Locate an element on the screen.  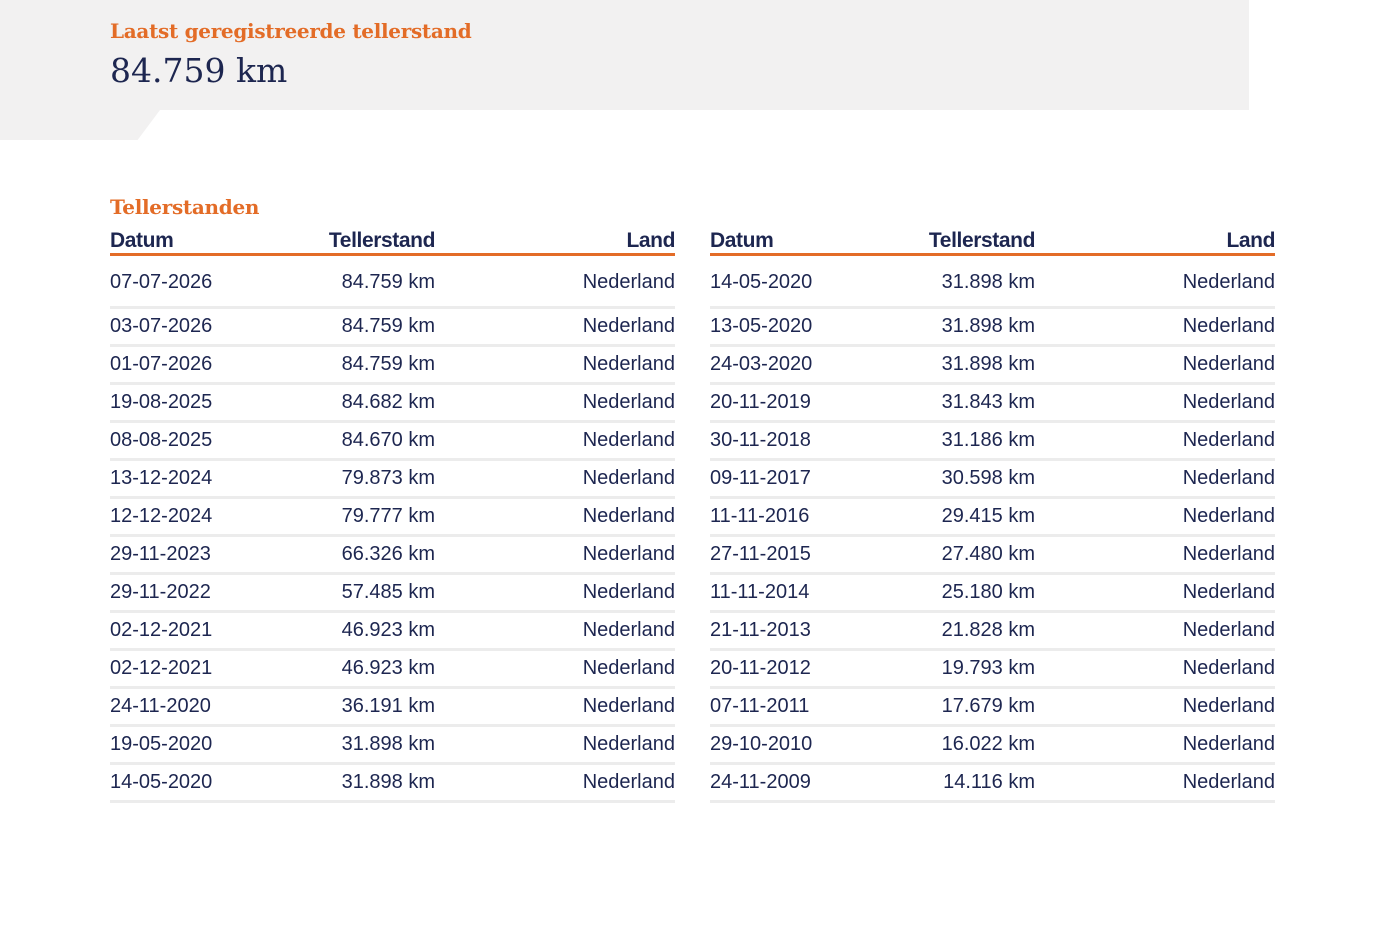
table-row: 30-11-2018 31.186 km Nederland is located at coordinates (992, 441).